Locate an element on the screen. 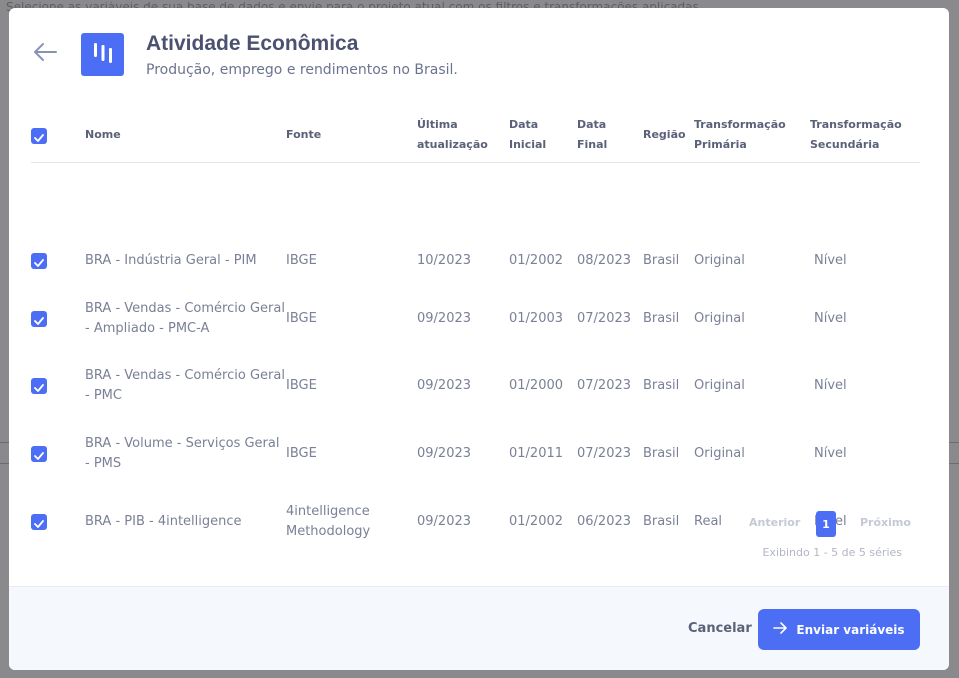 The height and width of the screenshot is (678, 959). cell-nome-line1: BRA - PIB - 4intelligence is located at coordinates (163, 521).